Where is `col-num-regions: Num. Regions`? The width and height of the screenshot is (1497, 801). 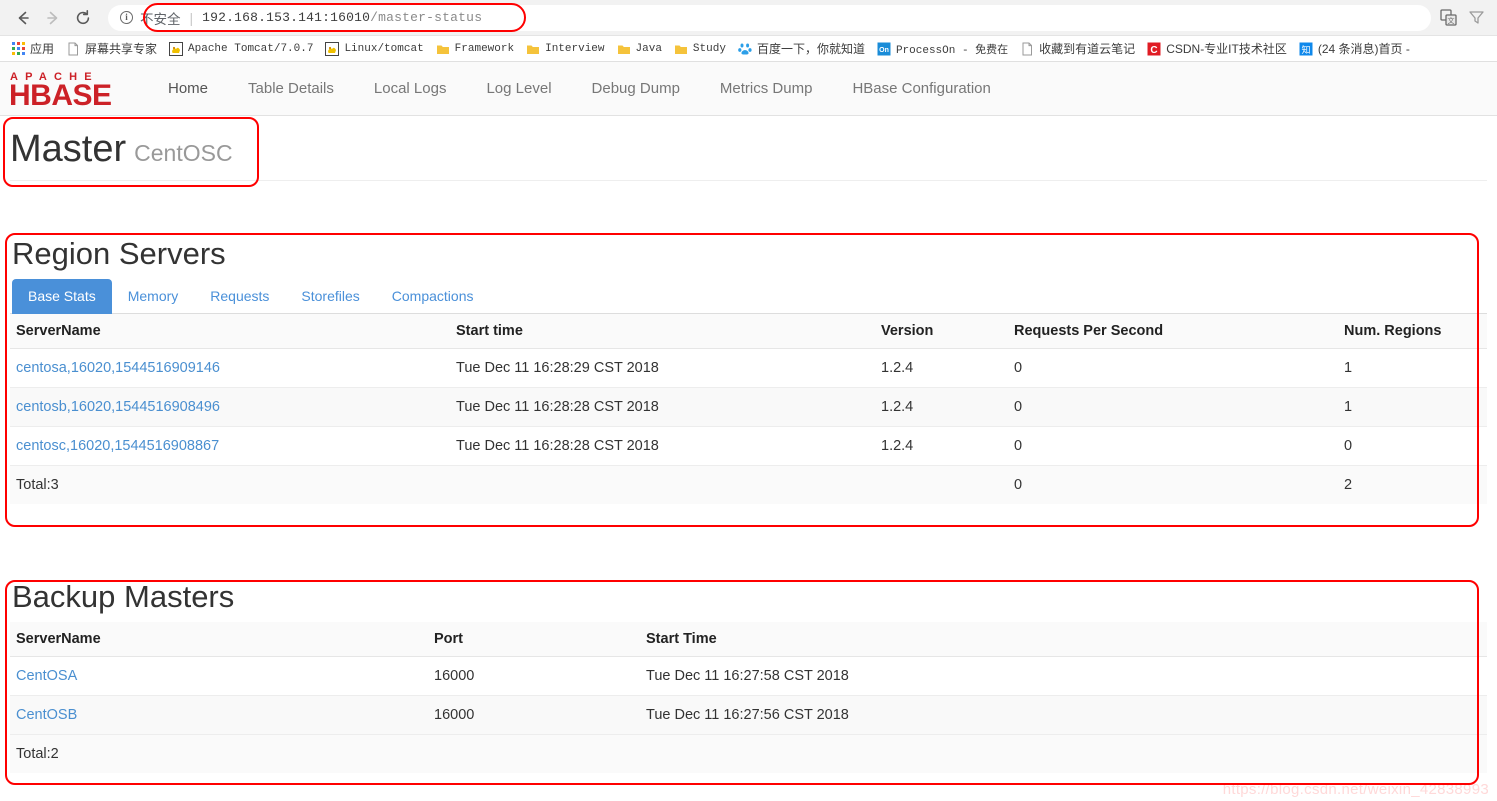
col-num-regions: Num. Regions is located at coordinates (1412, 332).